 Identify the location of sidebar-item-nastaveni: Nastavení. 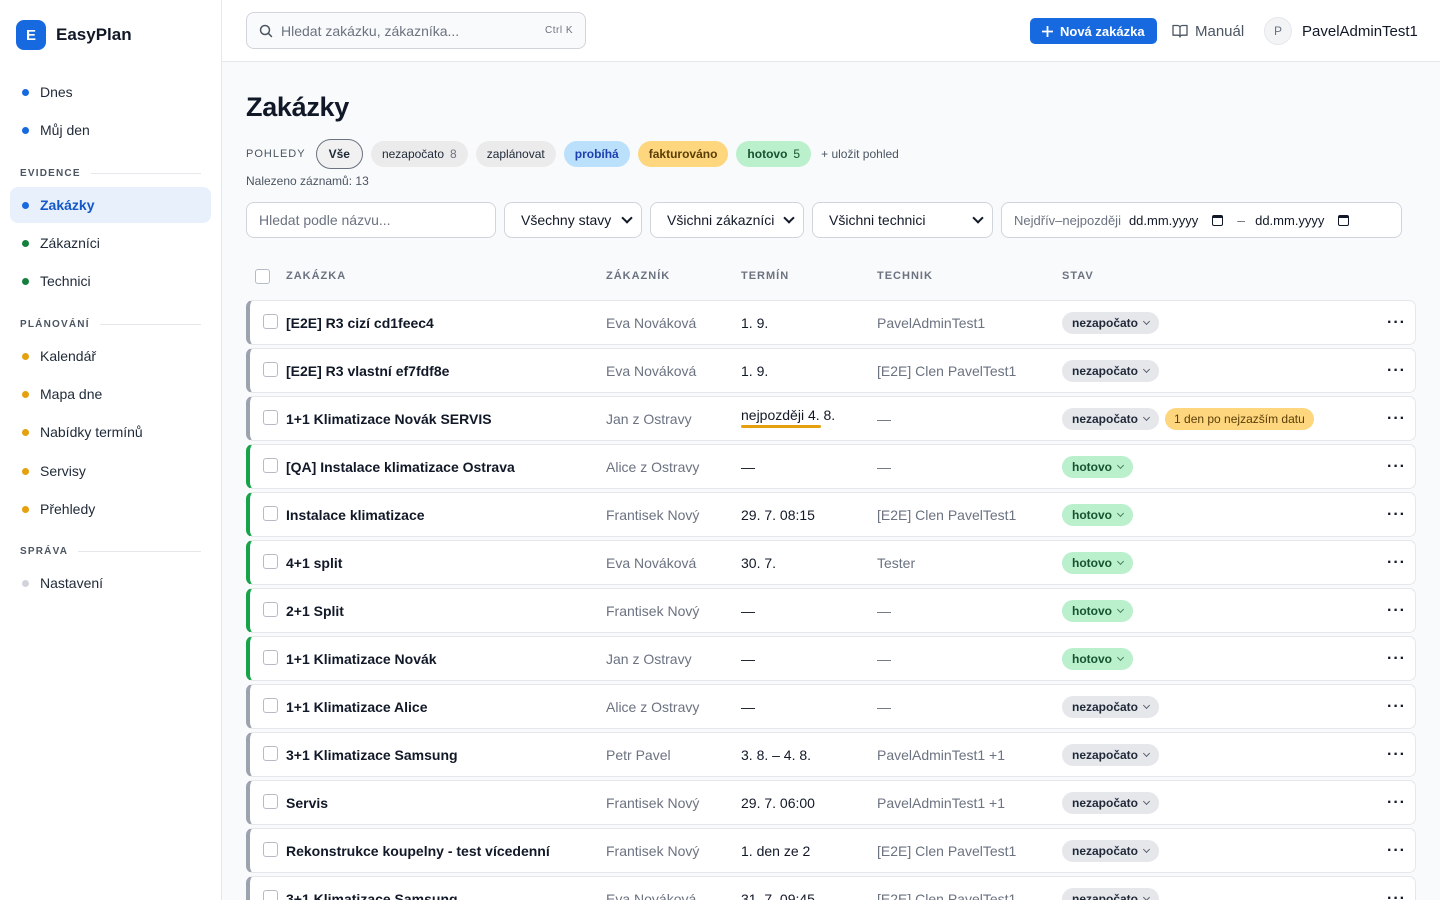
(110, 583).